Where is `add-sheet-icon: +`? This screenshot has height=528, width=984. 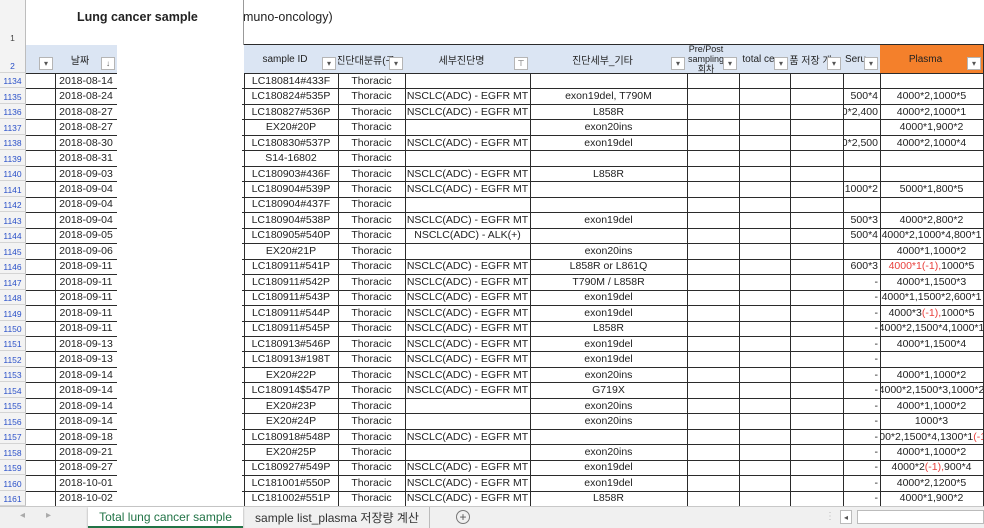
add-sheet-icon: + is located at coordinates (463, 517).